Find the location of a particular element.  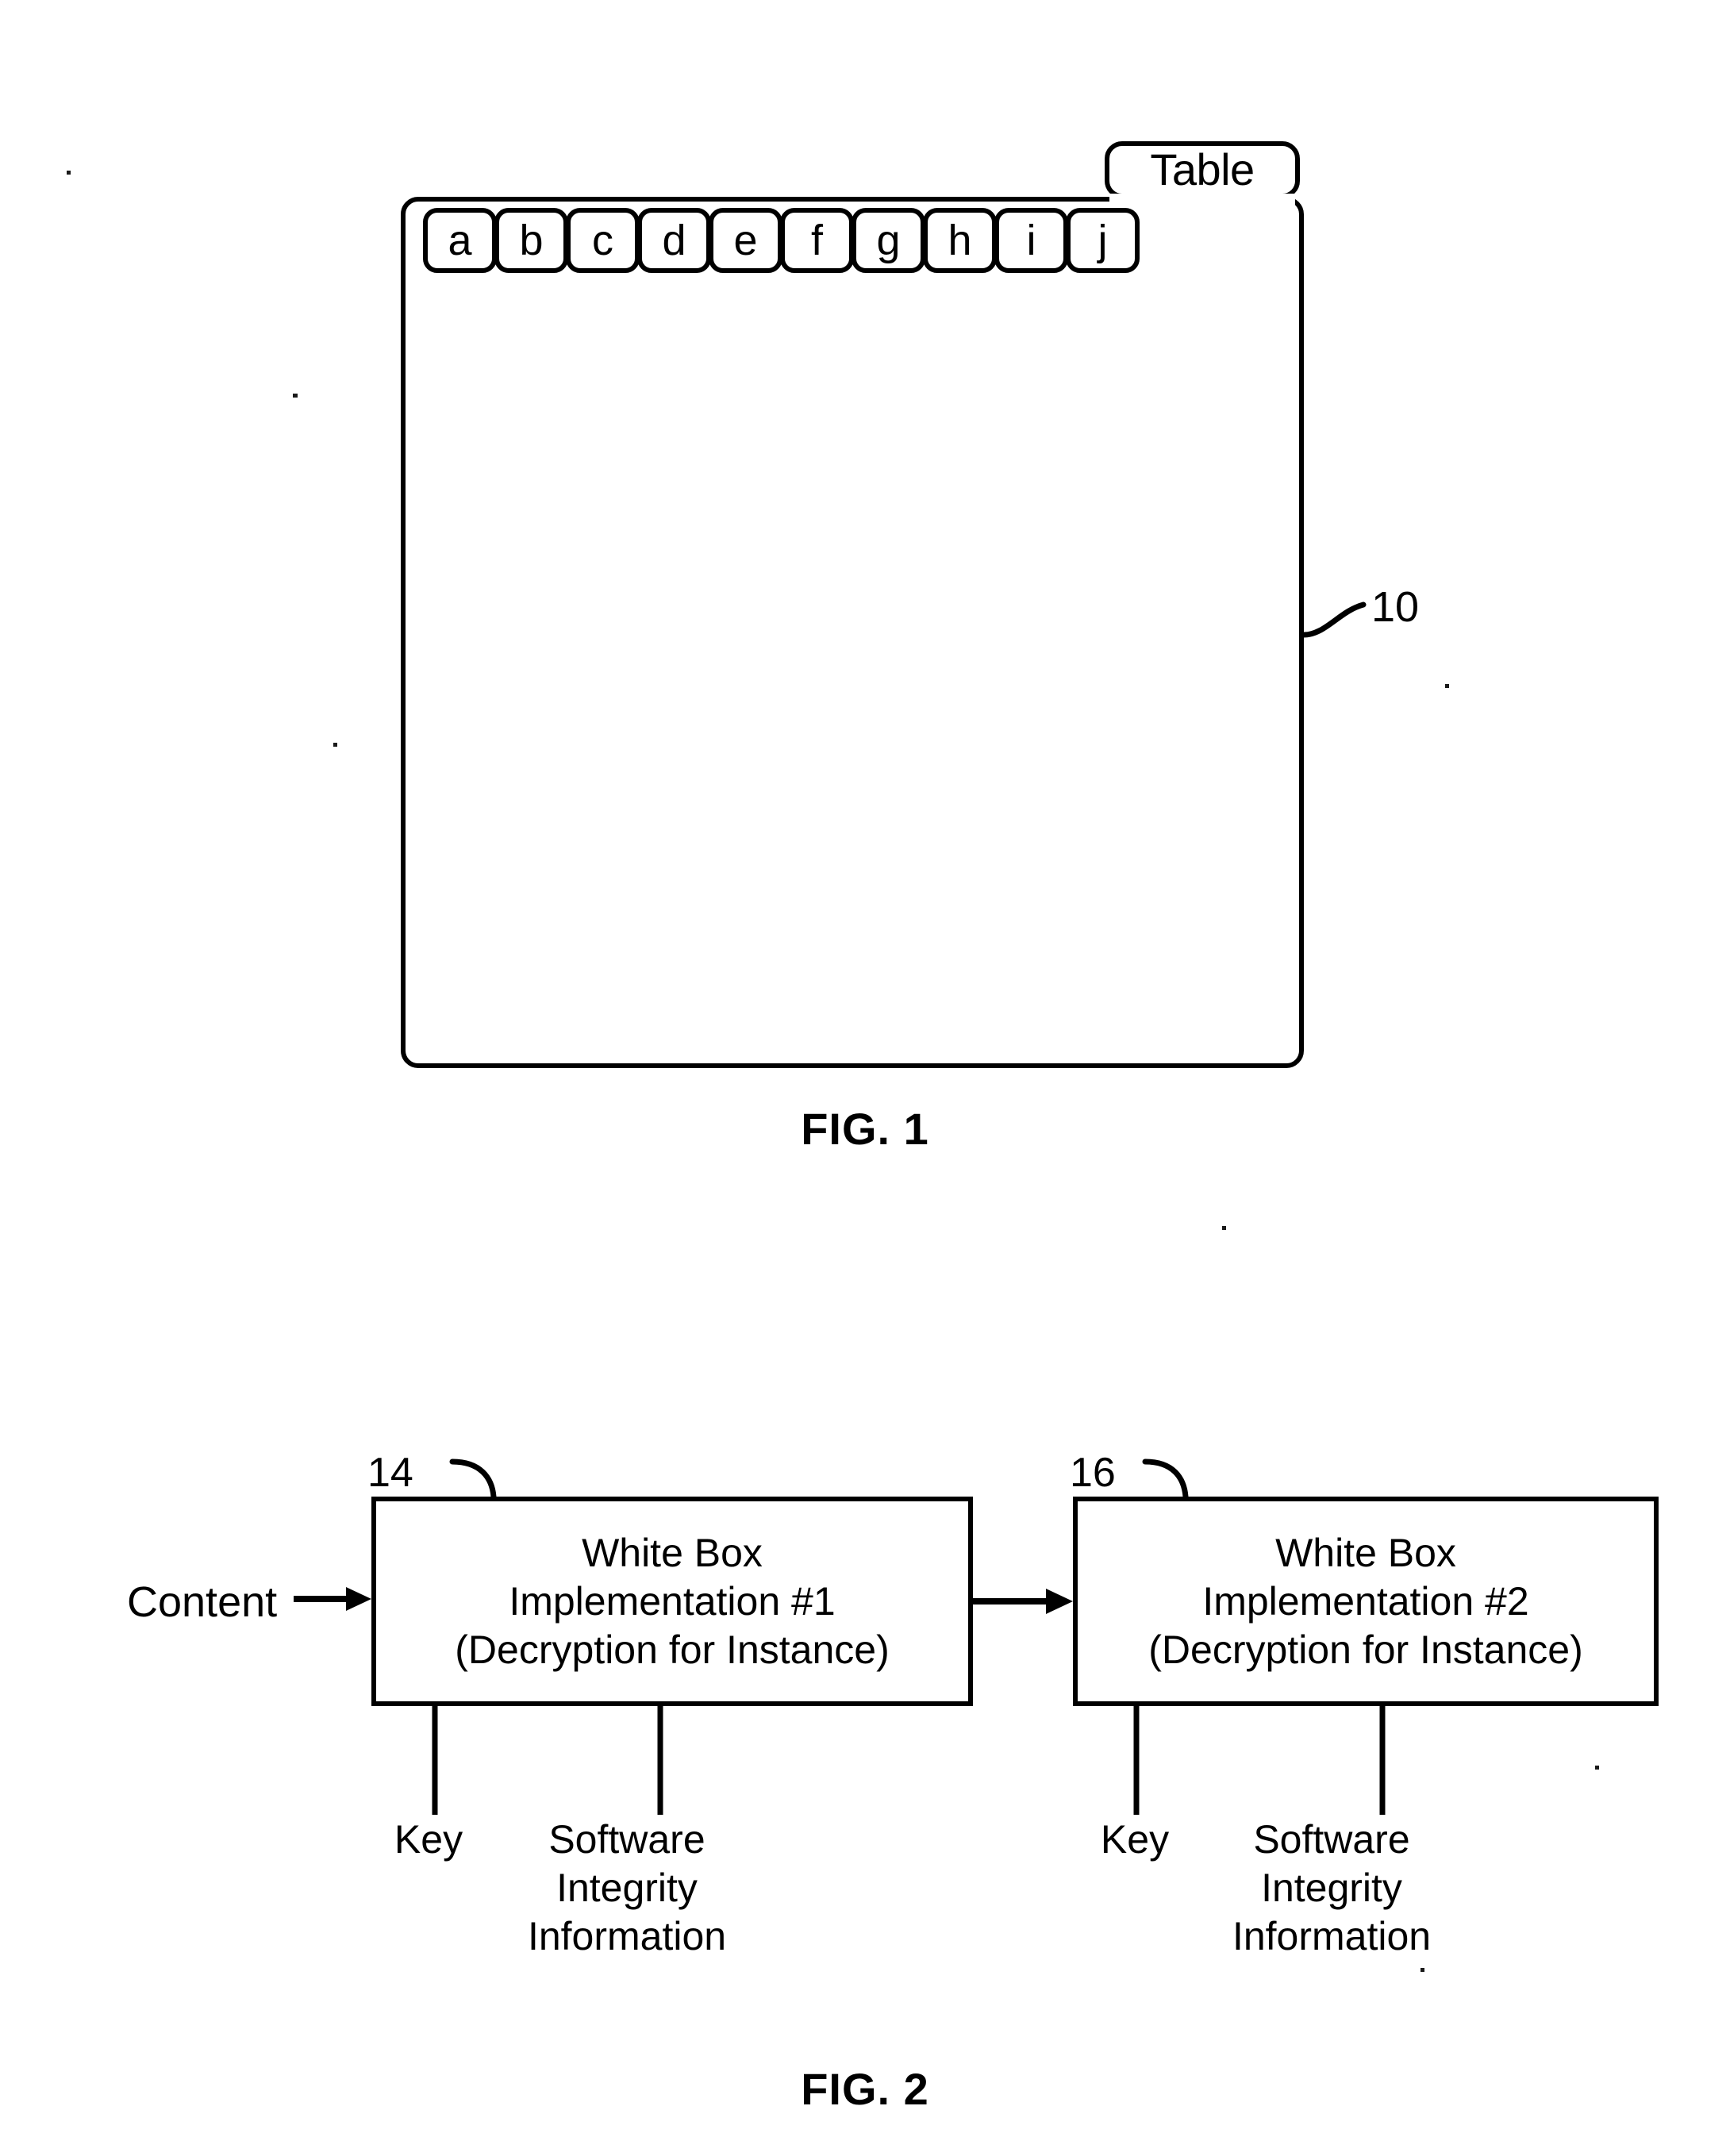

table-cell-label: g is located at coordinates (888, 240).